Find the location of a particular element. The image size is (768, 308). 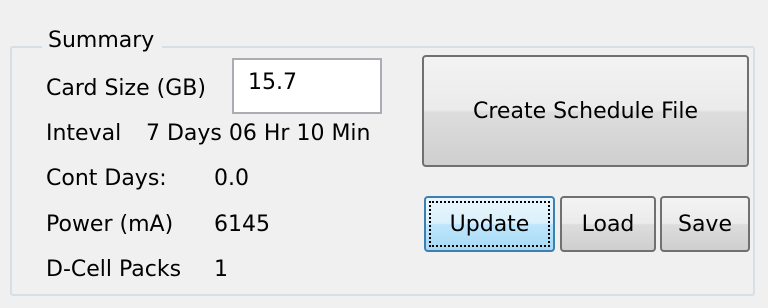

load-button: Load is located at coordinates (608, 224).